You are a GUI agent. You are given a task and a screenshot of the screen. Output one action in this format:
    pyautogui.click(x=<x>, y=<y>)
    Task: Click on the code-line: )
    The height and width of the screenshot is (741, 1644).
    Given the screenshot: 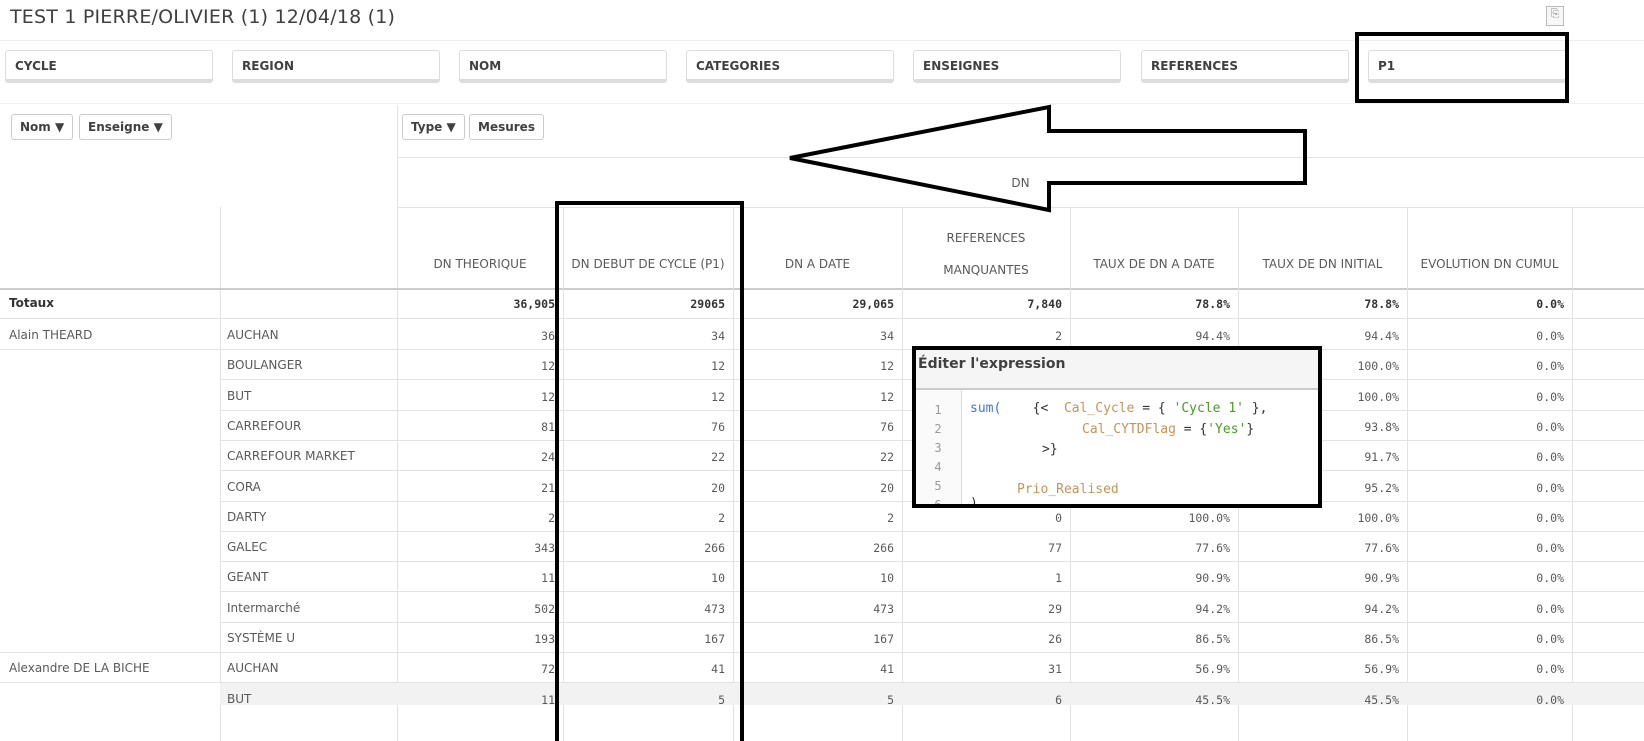 What is the action you would take?
    pyautogui.click(x=974, y=502)
    